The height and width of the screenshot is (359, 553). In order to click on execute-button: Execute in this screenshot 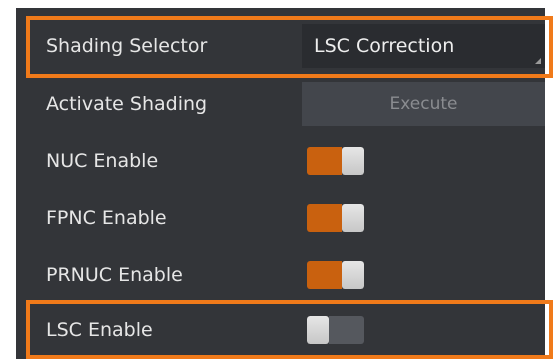, I will do `click(423, 104)`.